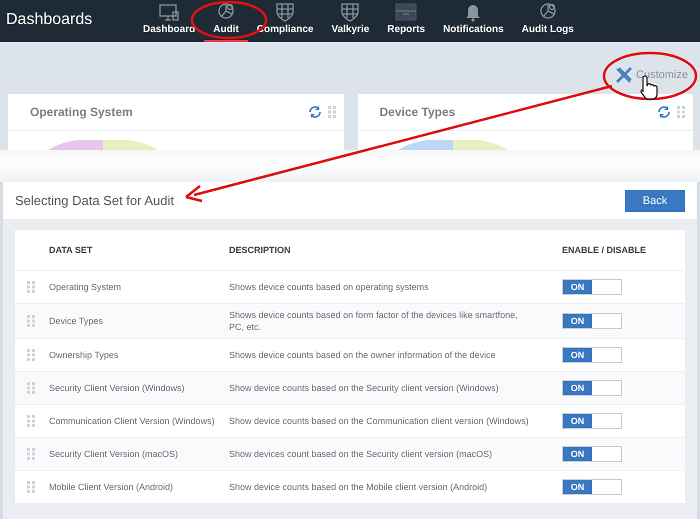  I want to click on table-cell-text: Show devices count based on the Security client version (macOS), so click(361, 455).